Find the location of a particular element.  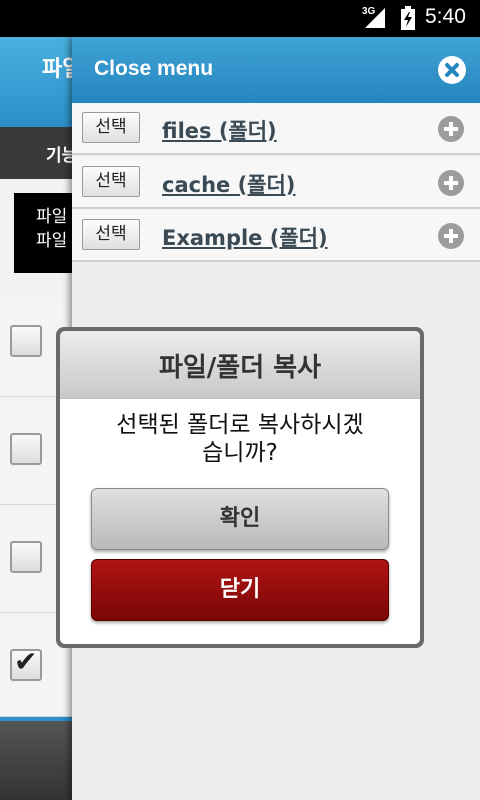

clock: 5:40 is located at coordinates (445, 16).